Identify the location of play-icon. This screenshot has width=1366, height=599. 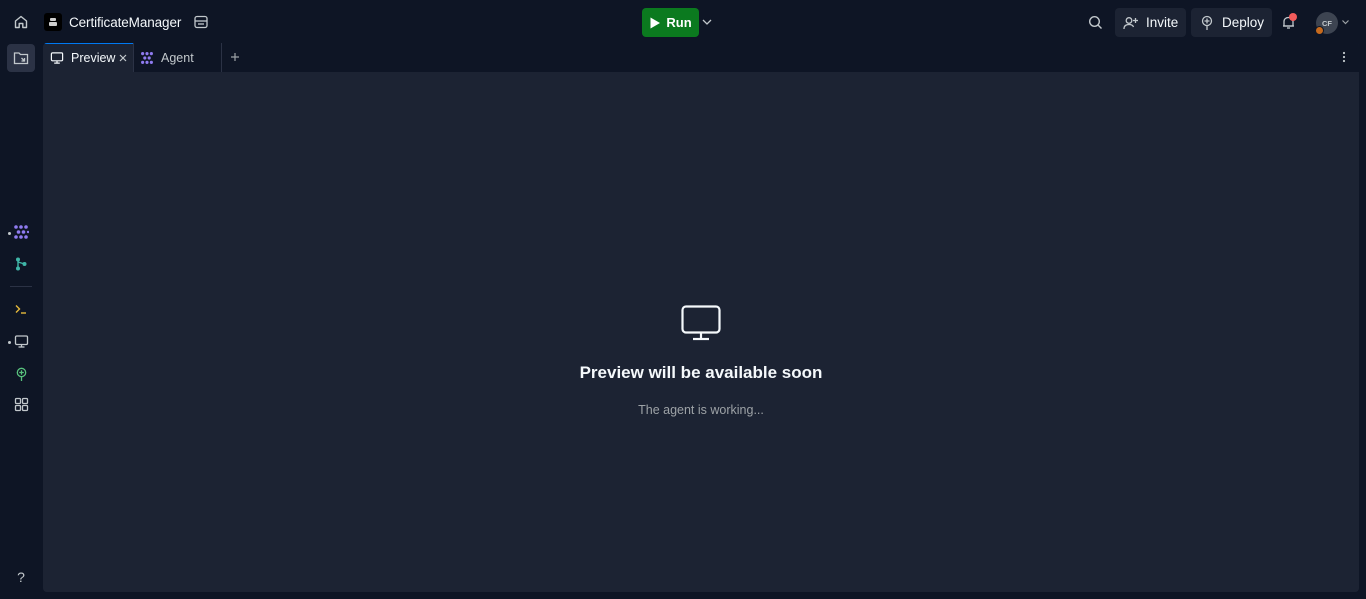
(655, 22).